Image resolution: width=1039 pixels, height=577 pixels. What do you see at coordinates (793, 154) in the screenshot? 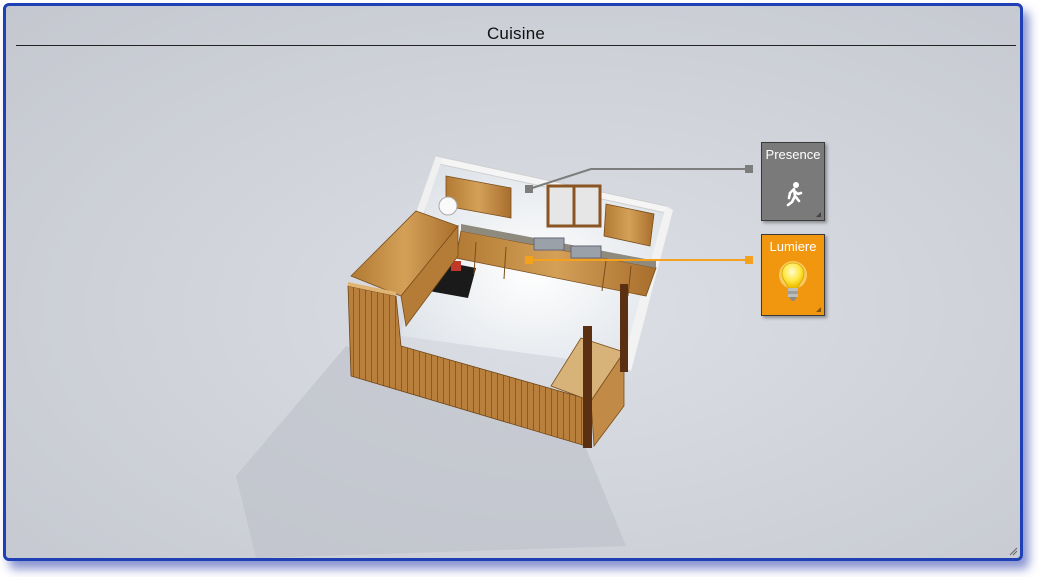
I see `presence-label: Presence` at bounding box center [793, 154].